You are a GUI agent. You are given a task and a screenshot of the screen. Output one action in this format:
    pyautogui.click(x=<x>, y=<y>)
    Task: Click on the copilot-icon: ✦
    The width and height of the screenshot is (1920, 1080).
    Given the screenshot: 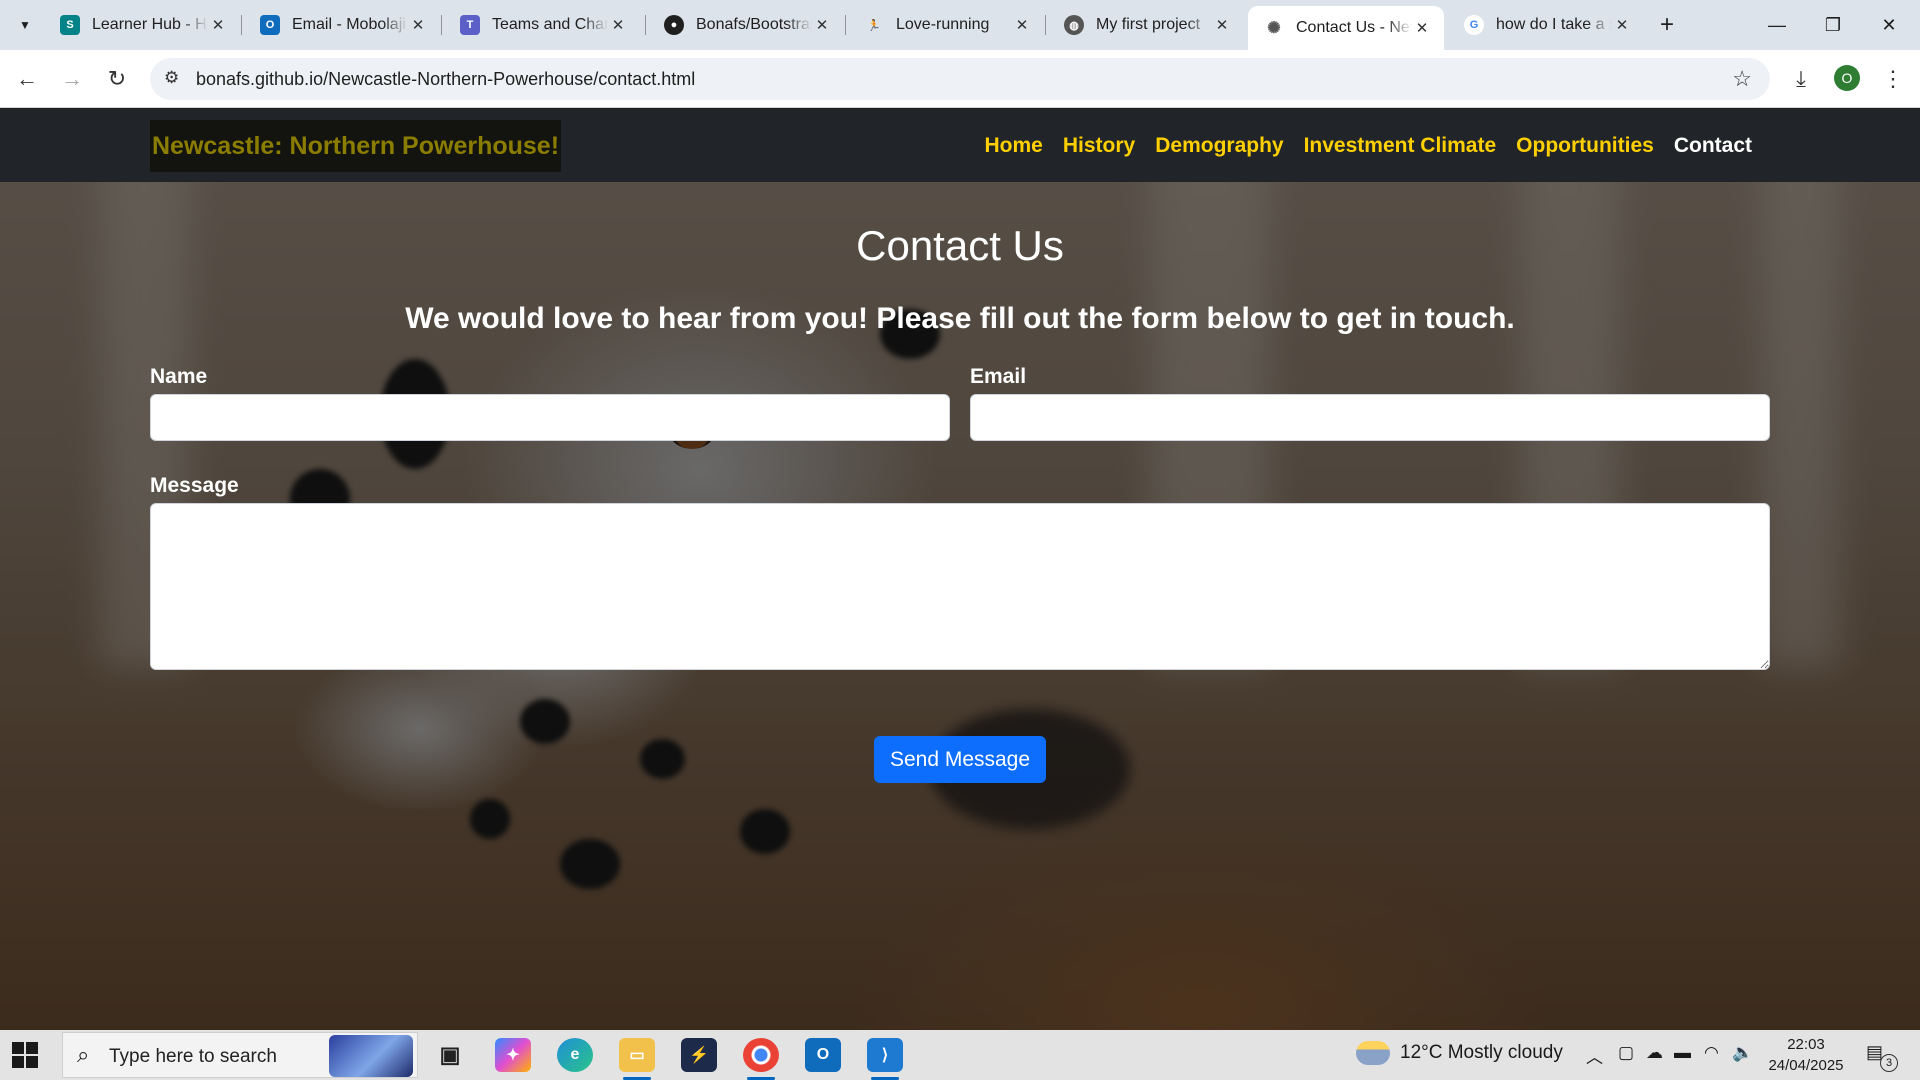 What is the action you would take?
    pyautogui.click(x=513, y=1055)
    